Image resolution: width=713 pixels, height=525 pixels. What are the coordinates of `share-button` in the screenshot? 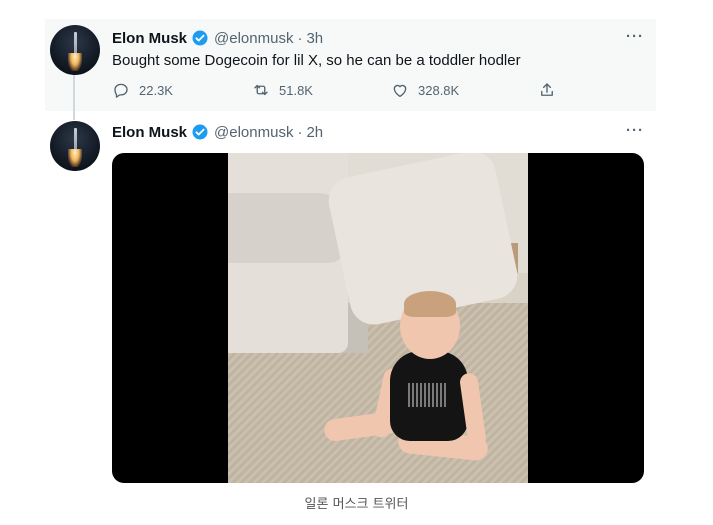 It's located at (551, 90).